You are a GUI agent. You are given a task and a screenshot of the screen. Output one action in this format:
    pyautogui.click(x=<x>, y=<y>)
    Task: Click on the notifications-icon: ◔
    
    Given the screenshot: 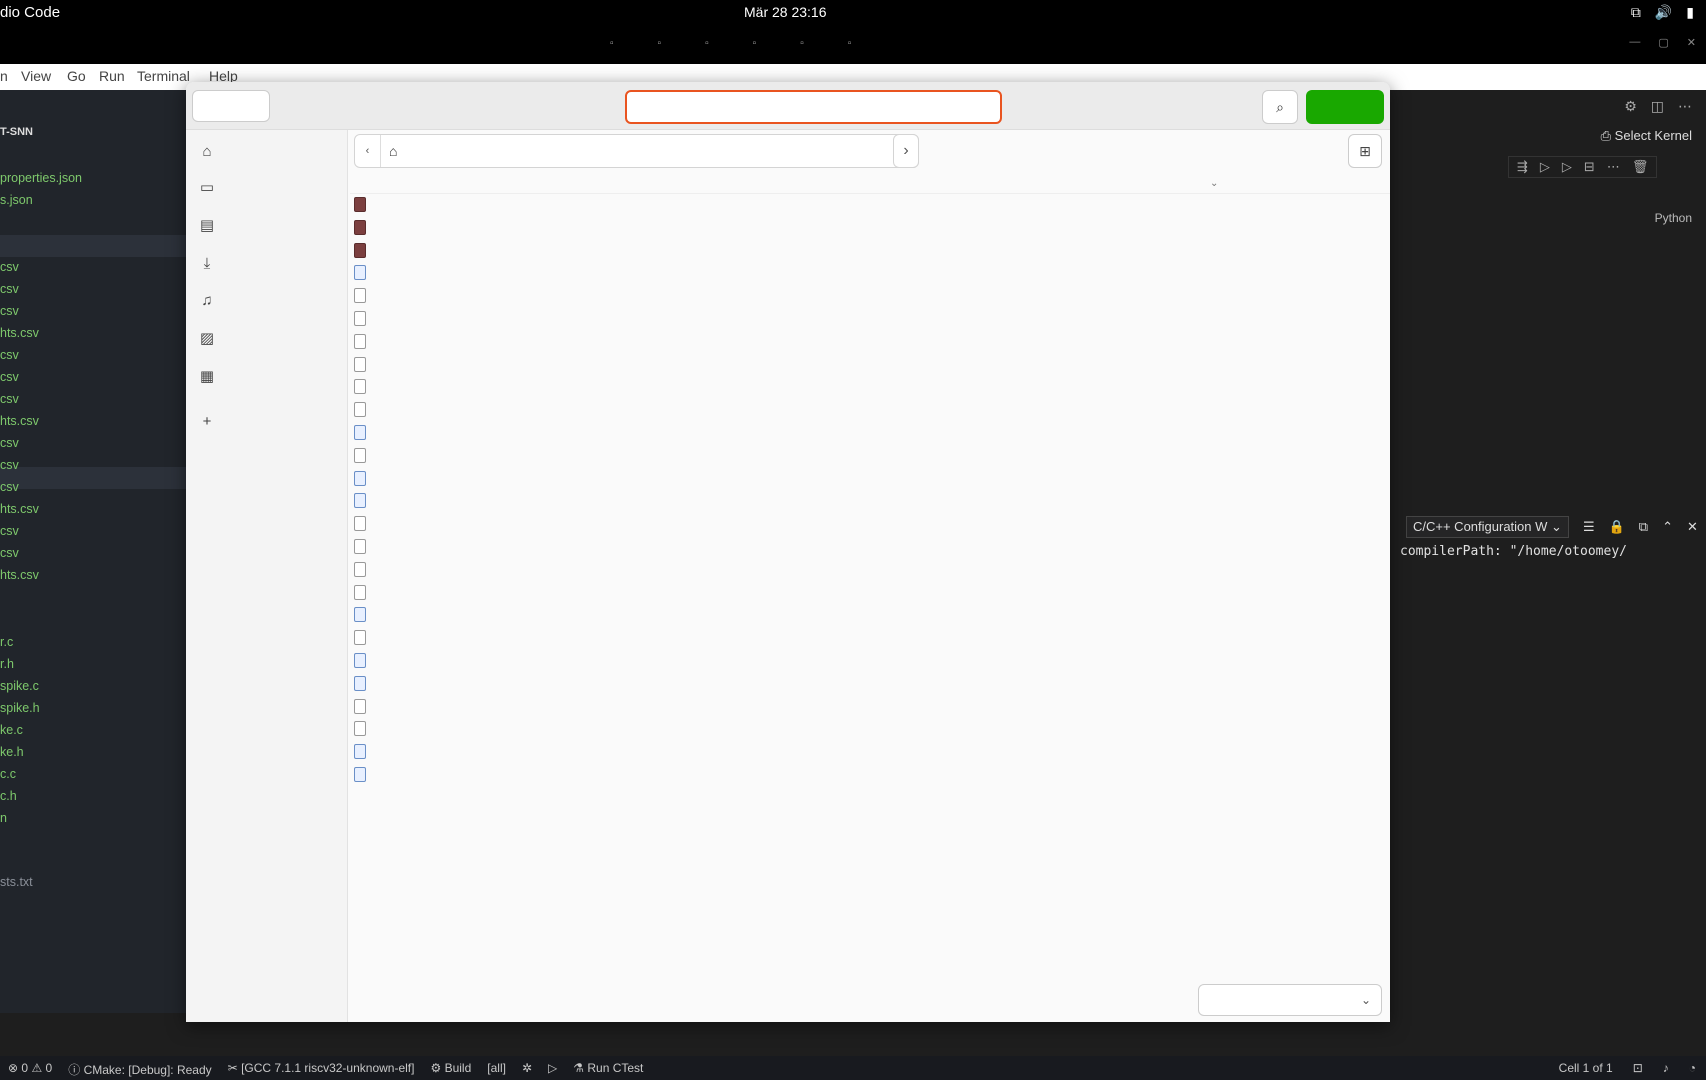 What is the action you would take?
    pyautogui.click(x=1692, y=1068)
    